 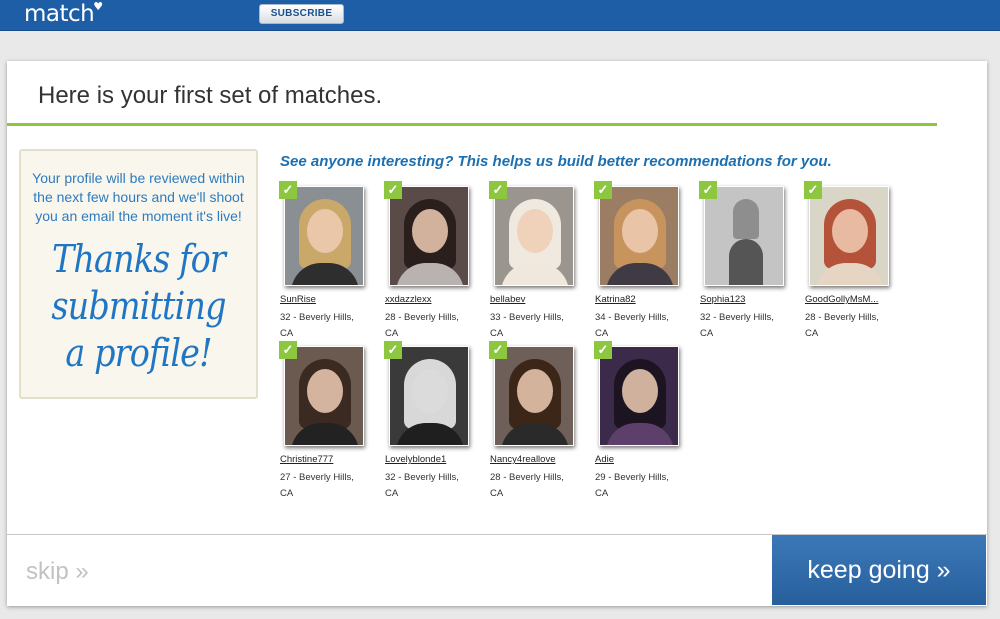 What do you see at coordinates (879, 570) in the screenshot?
I see `keep-going-button: keep going »` at bounding box center [879, 570].